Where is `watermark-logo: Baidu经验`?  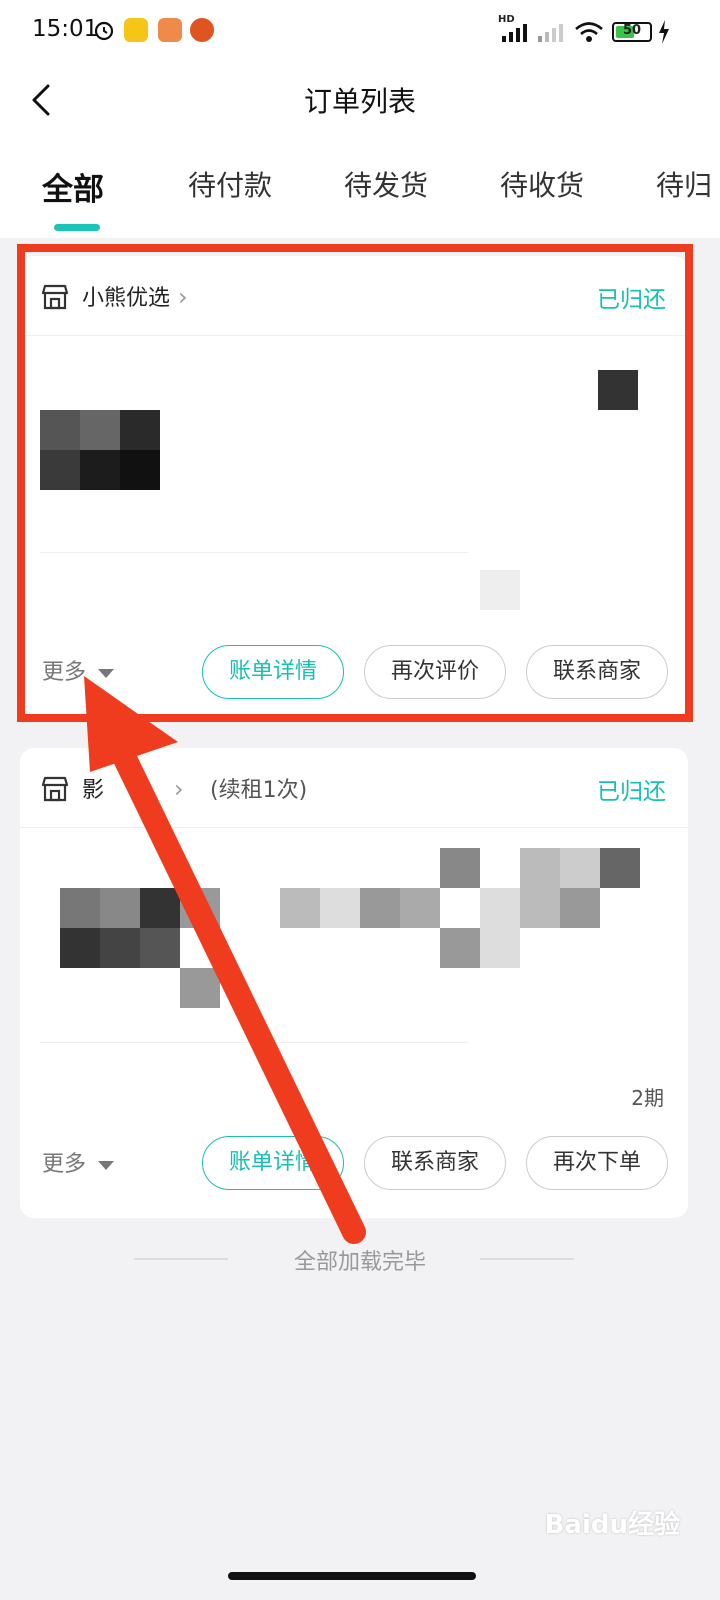
watermark-logo: Baidu经验 is located at coordinates (612, 1525).